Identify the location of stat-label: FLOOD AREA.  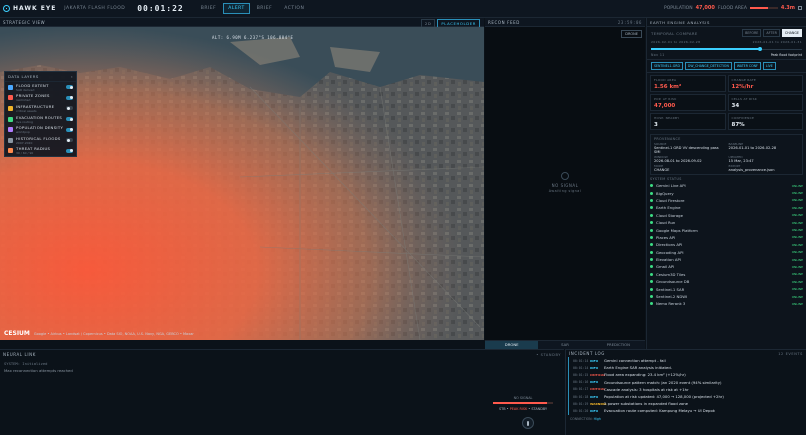
(665, 80).